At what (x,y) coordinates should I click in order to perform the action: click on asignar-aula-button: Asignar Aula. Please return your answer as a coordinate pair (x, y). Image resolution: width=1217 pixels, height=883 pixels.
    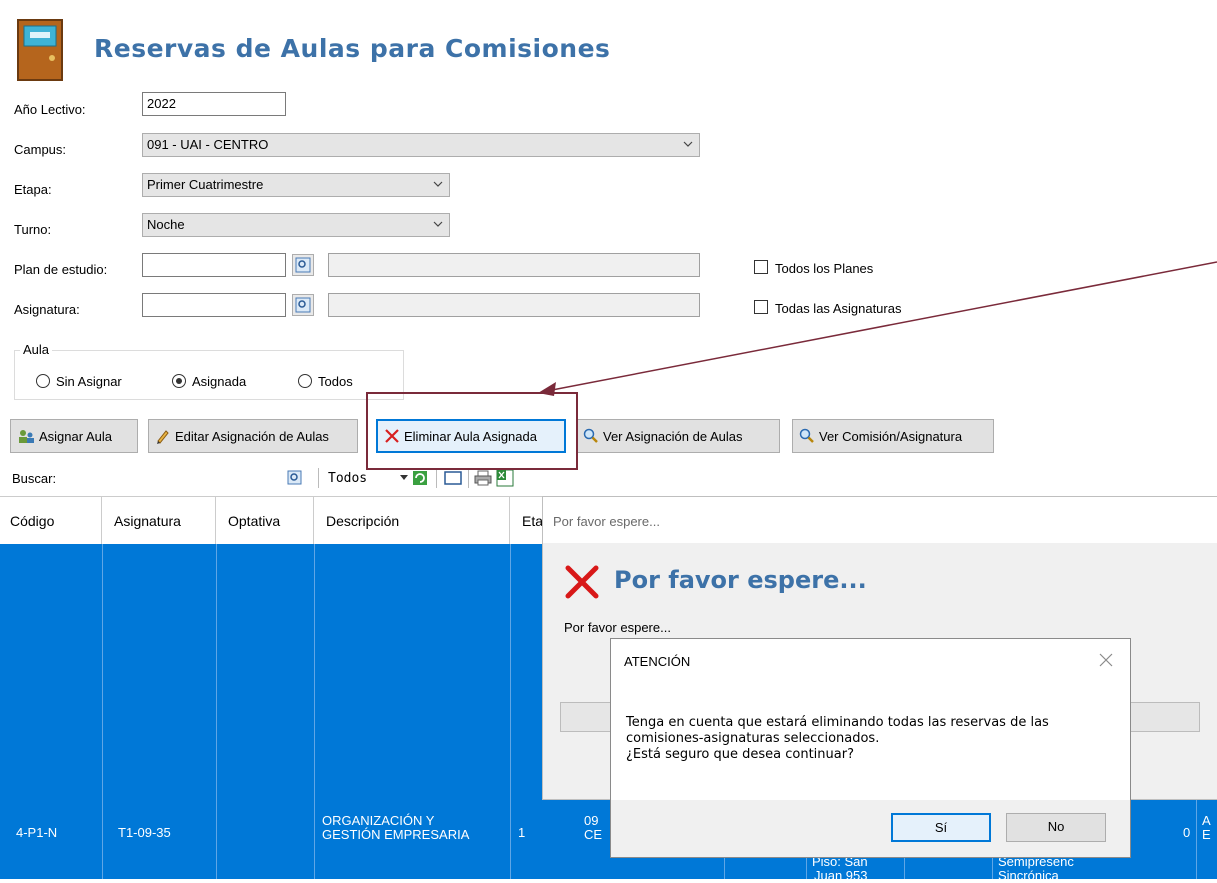
    Looking at the image, I should click on (74, 436).